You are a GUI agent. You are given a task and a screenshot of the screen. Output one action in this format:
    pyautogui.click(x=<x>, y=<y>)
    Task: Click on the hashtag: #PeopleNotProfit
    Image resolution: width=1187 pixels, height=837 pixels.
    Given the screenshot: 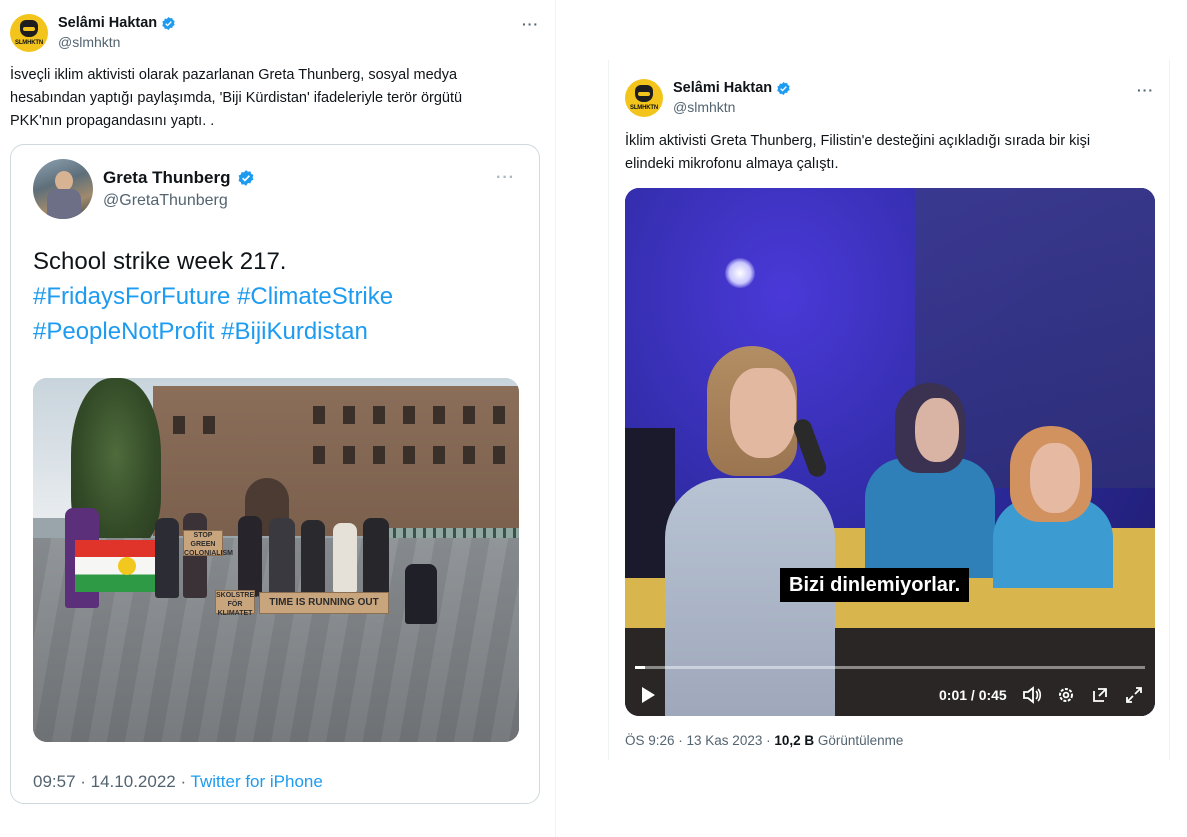 What is the action you would take?
    pyautogui.click(x=124, y=331)
    